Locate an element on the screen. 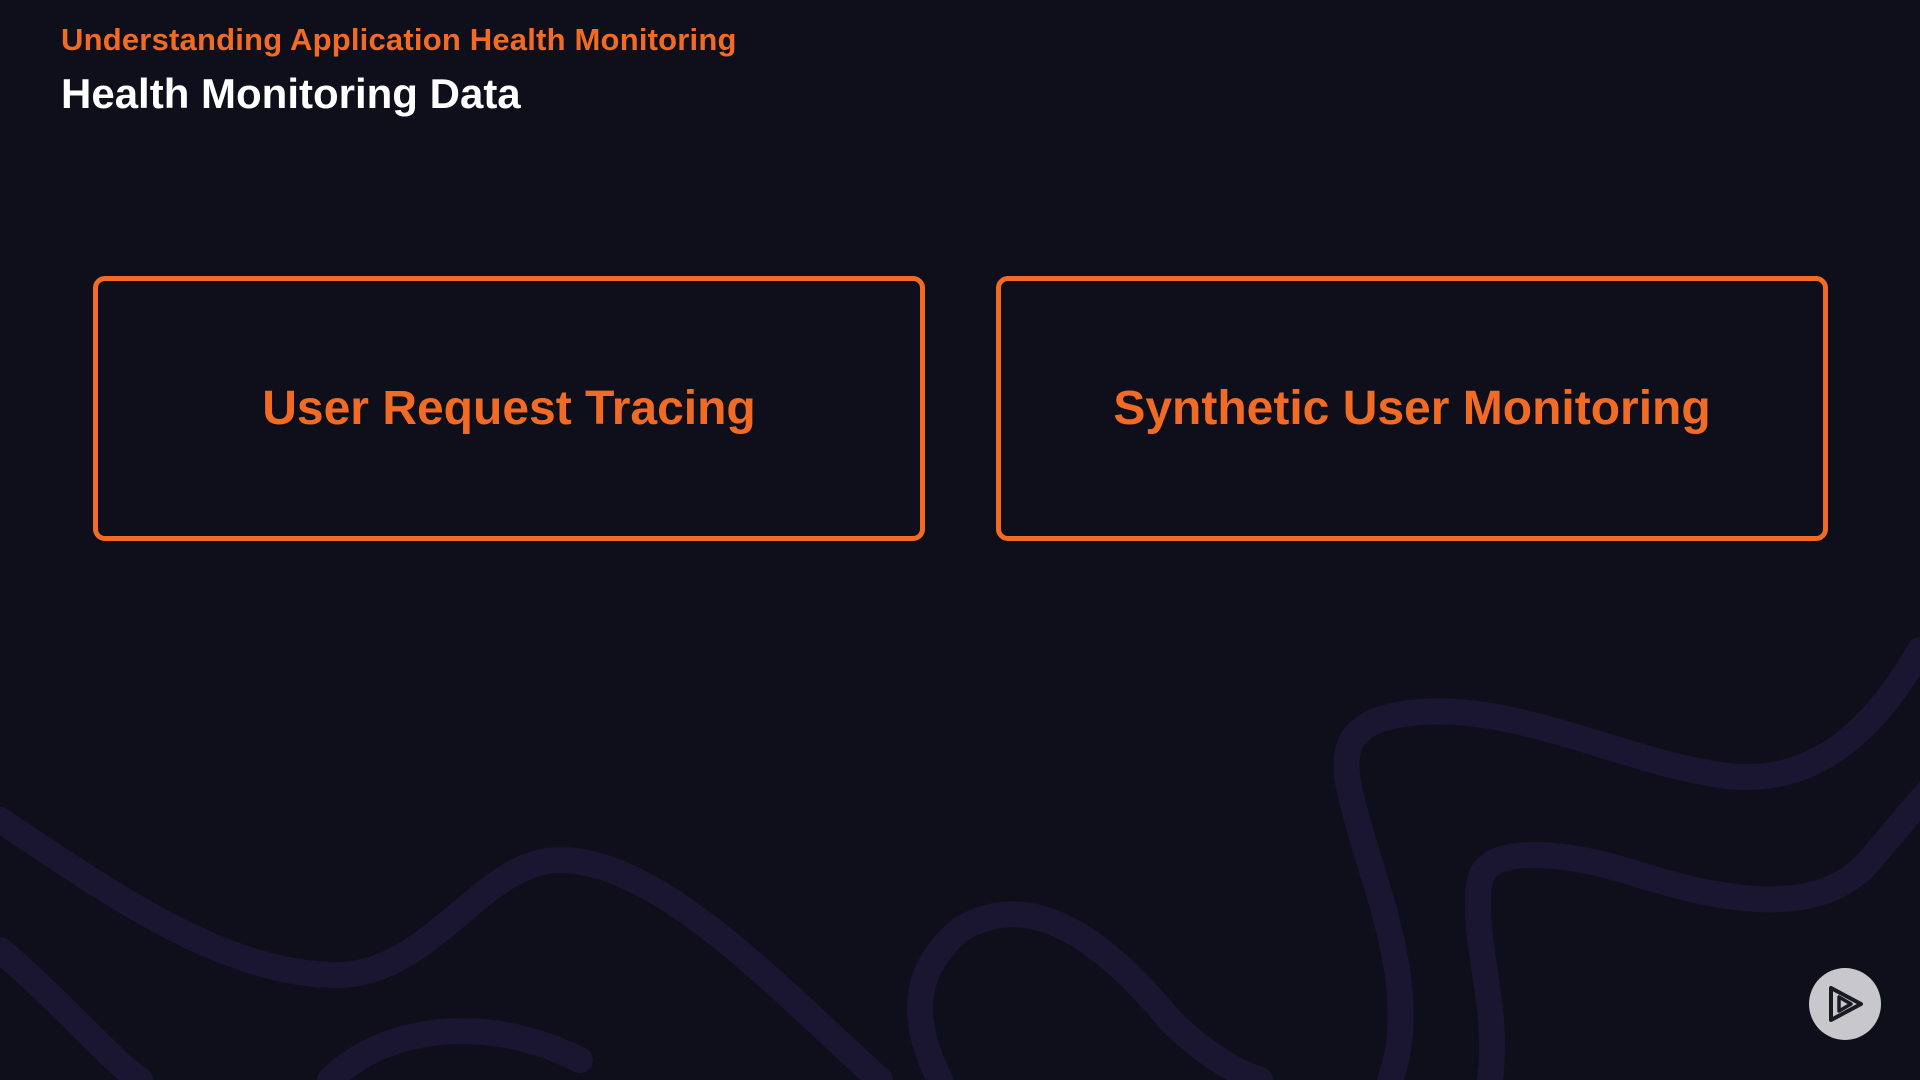 This screenshot has height=1080, width=1920. play-logo-icon is located at coordinates (1845, 1004).